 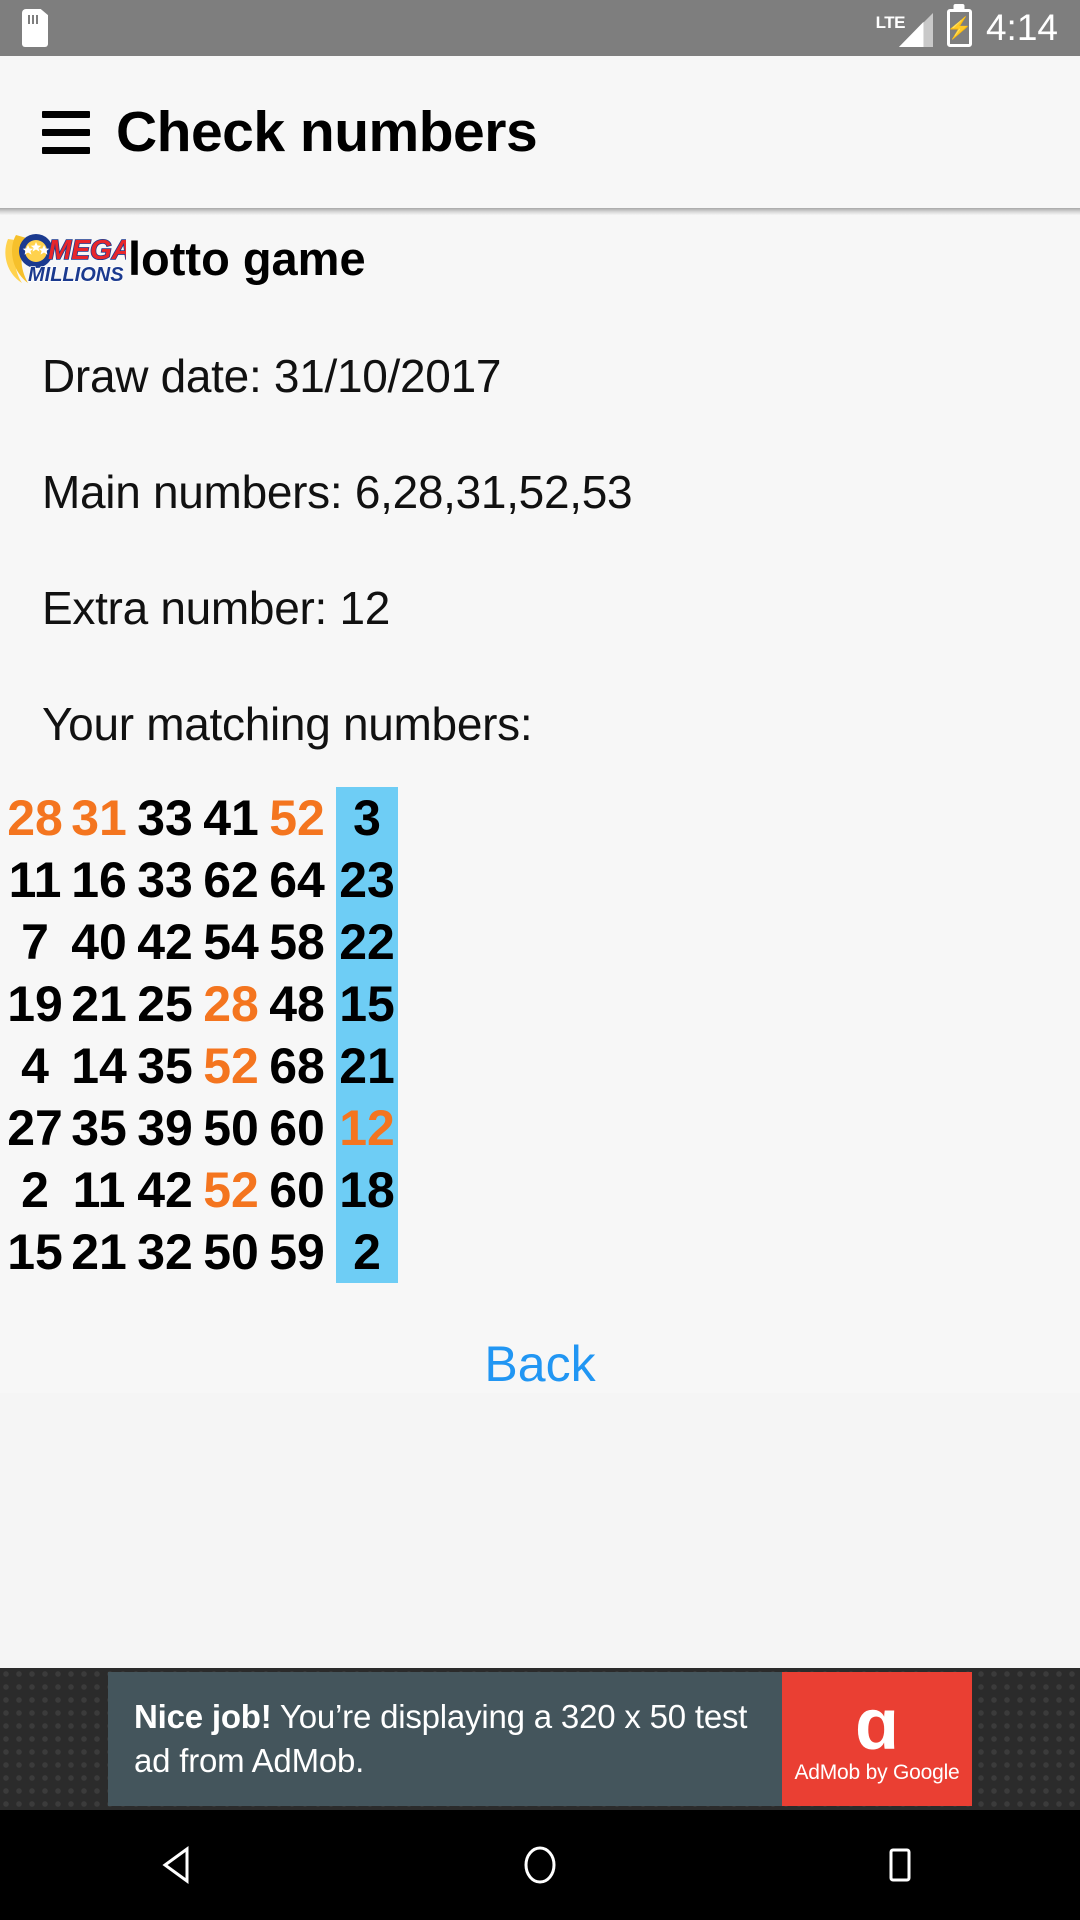 What do you see at coordinates (35, 1190) in the screenshot?
I see `ticket-number: 2` at bounding box center [35, 1190].